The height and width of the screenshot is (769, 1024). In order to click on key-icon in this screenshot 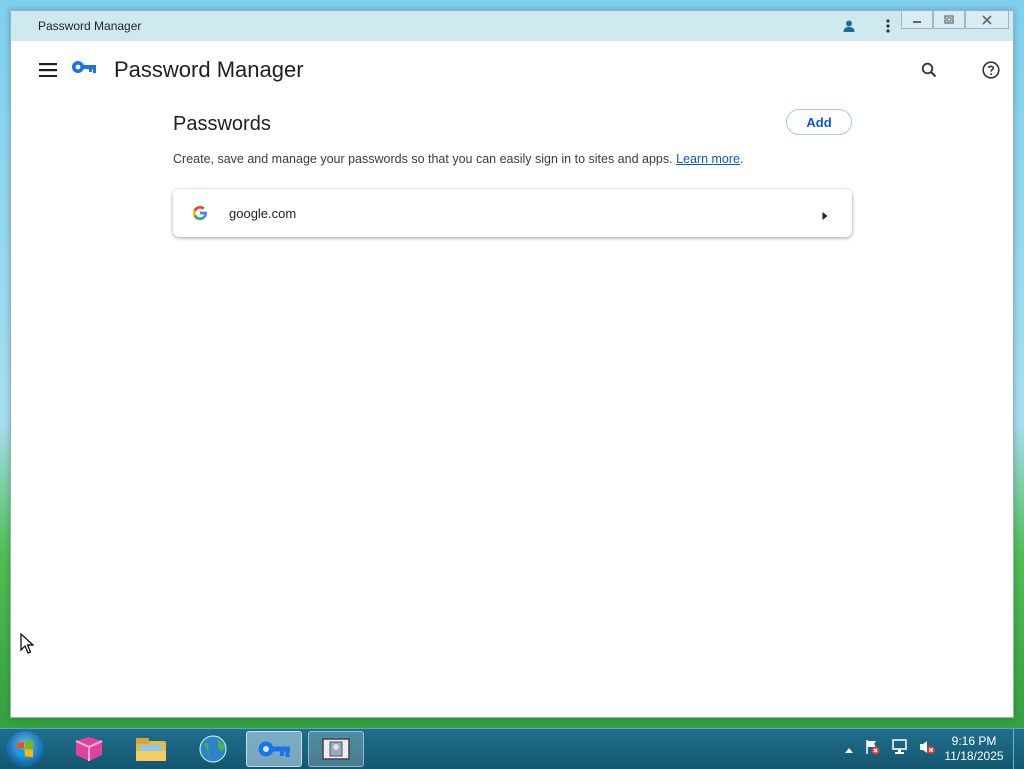, I will do `click(84, 69)`.